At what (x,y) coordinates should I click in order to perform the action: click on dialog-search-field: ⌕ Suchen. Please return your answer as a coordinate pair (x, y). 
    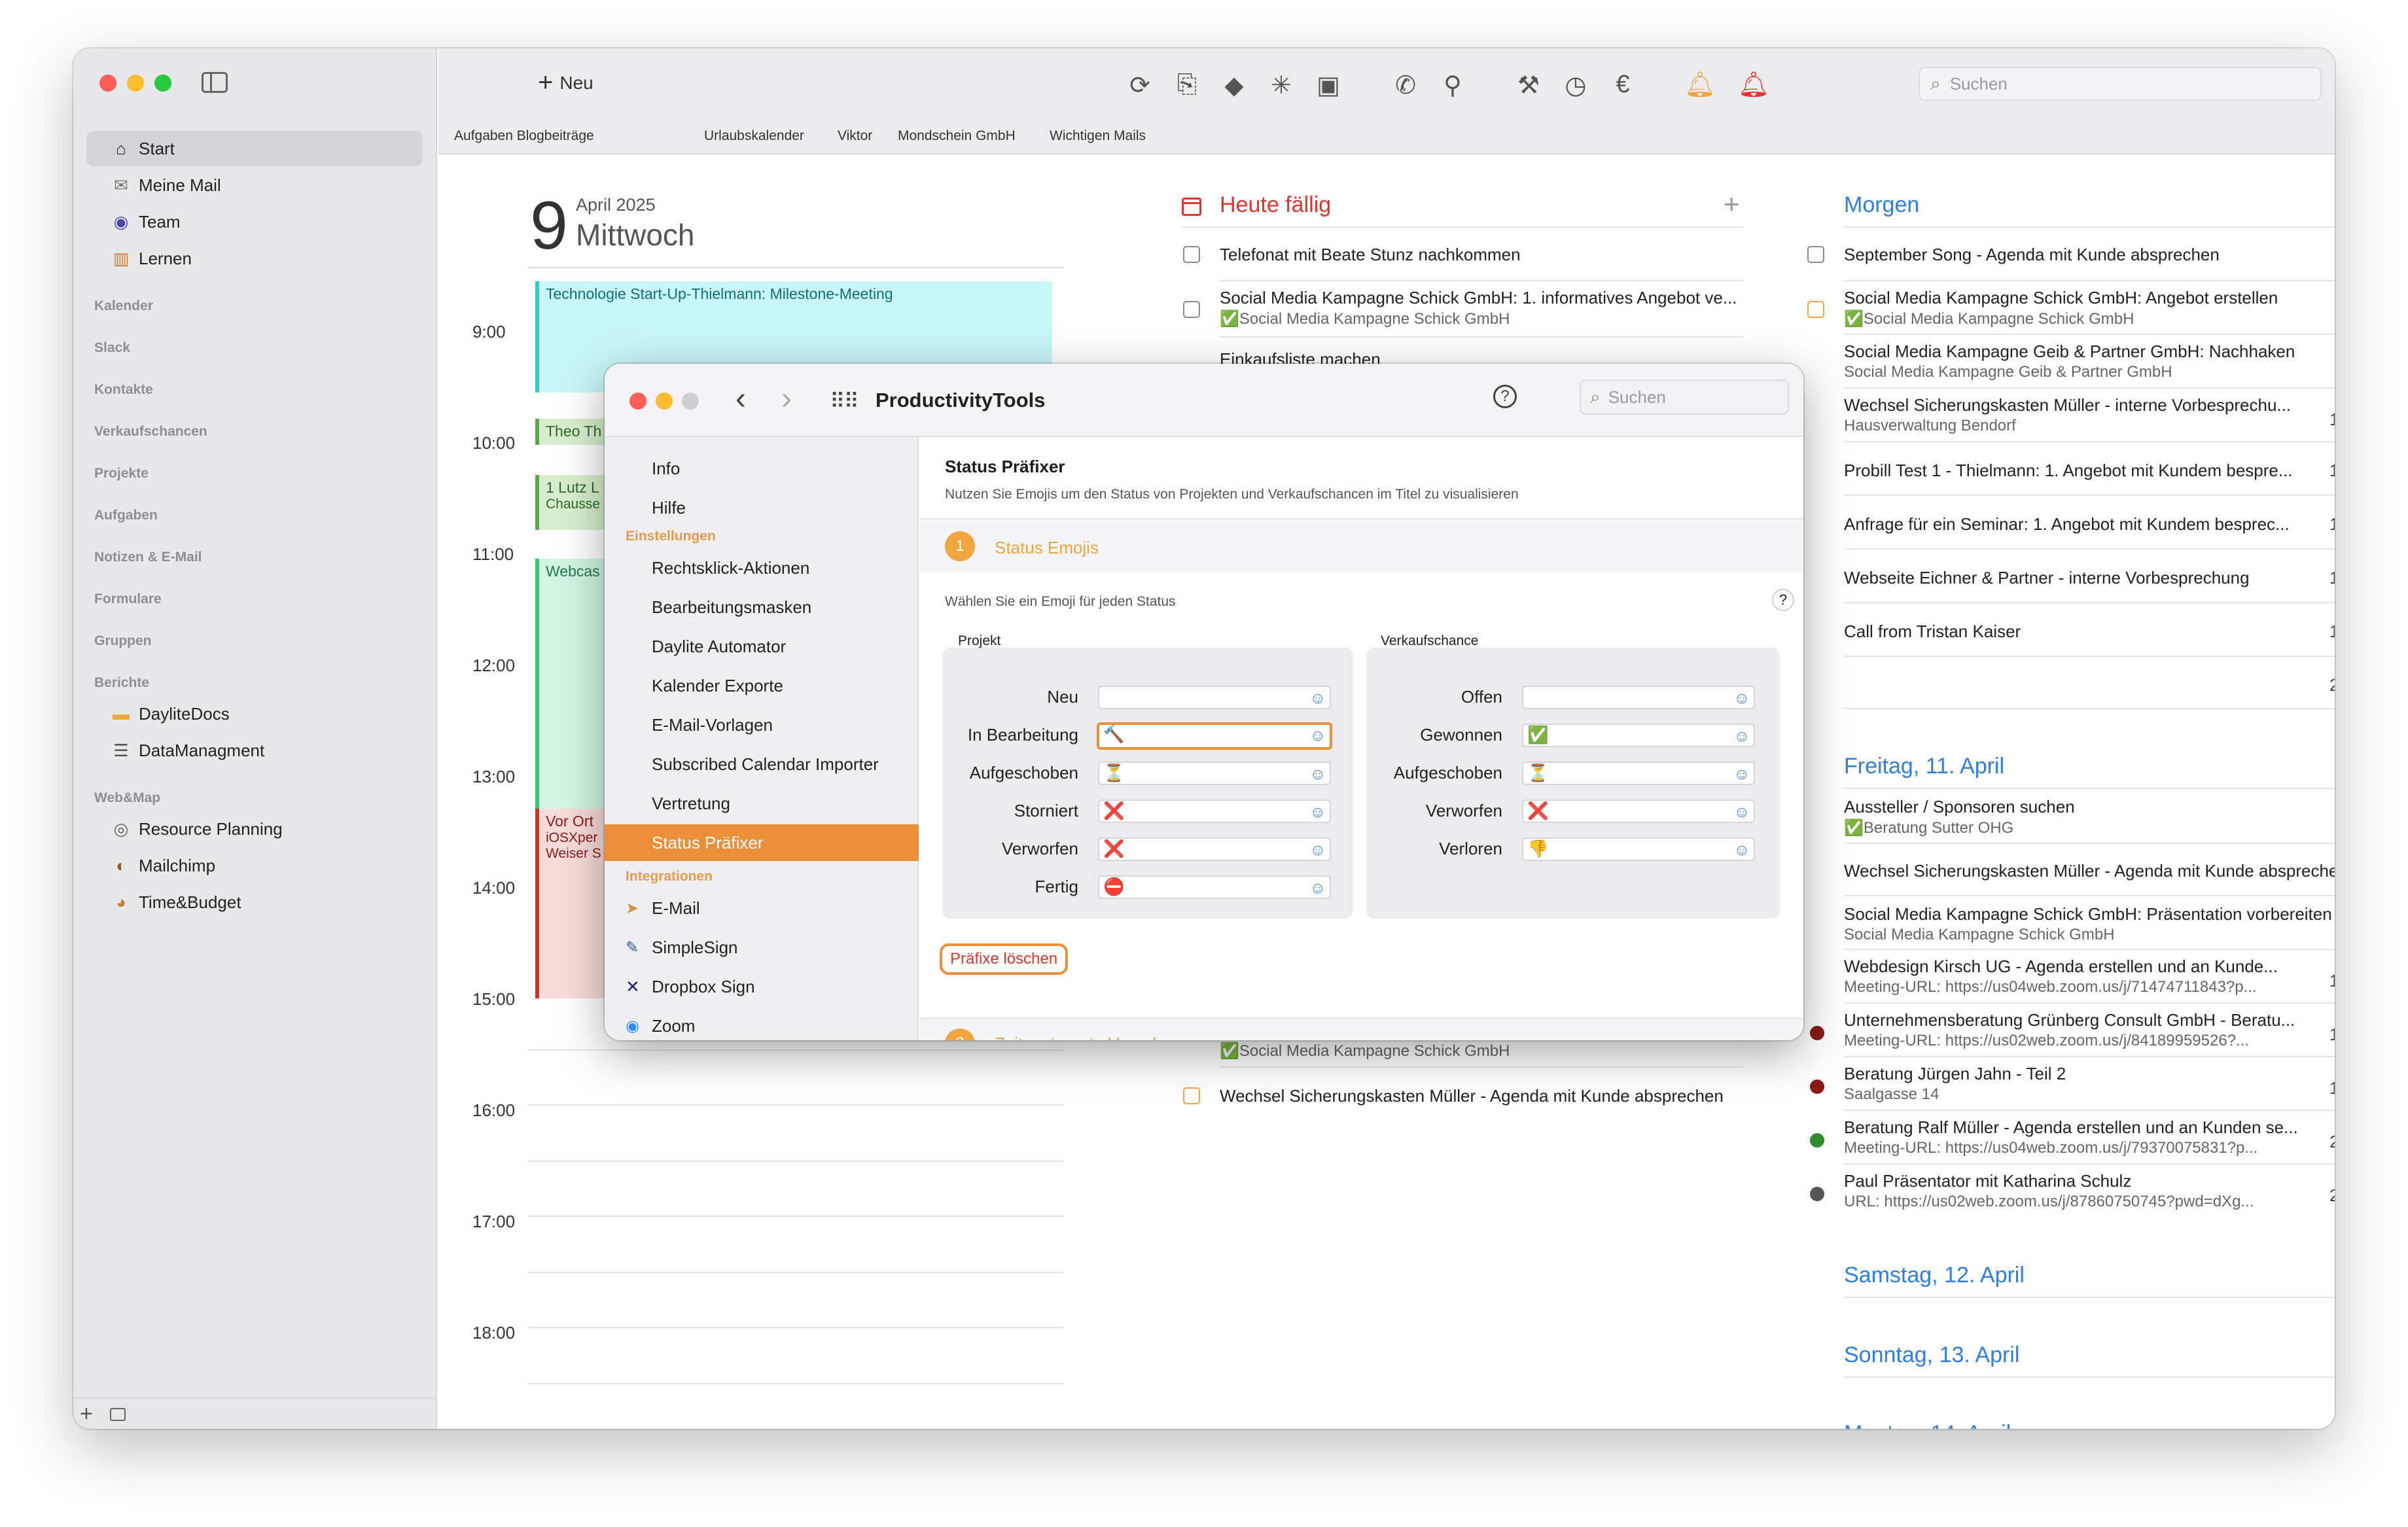
    Looking at the image, I should click on (1684, 397).